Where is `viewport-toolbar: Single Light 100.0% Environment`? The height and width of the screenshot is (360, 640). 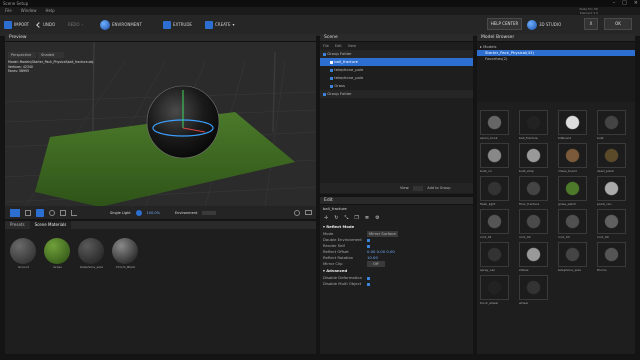 viewport-toolbar: Single Light 100.0% Environment is located at coordinates (160, 212).